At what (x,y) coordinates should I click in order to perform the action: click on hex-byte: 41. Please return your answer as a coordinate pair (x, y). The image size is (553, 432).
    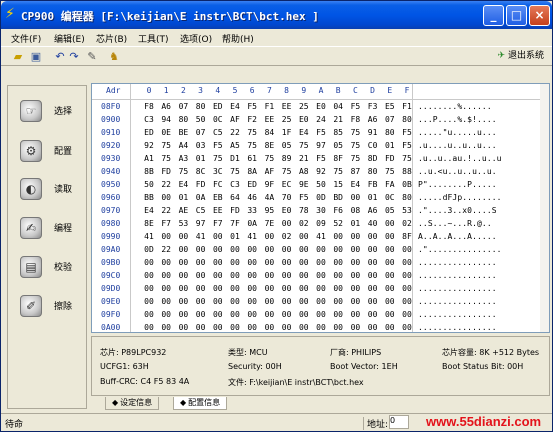
    Looking at the image, I should click on (252, 236).